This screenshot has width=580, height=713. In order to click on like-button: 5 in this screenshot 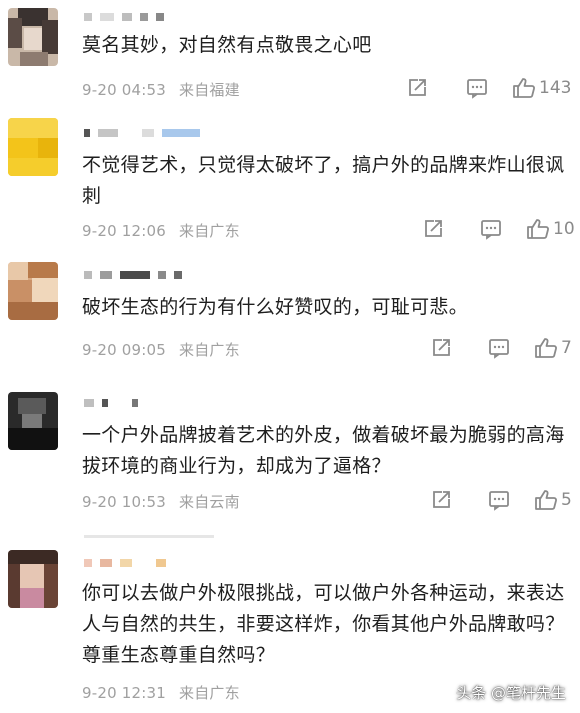, I will do `click(557, 500)`.